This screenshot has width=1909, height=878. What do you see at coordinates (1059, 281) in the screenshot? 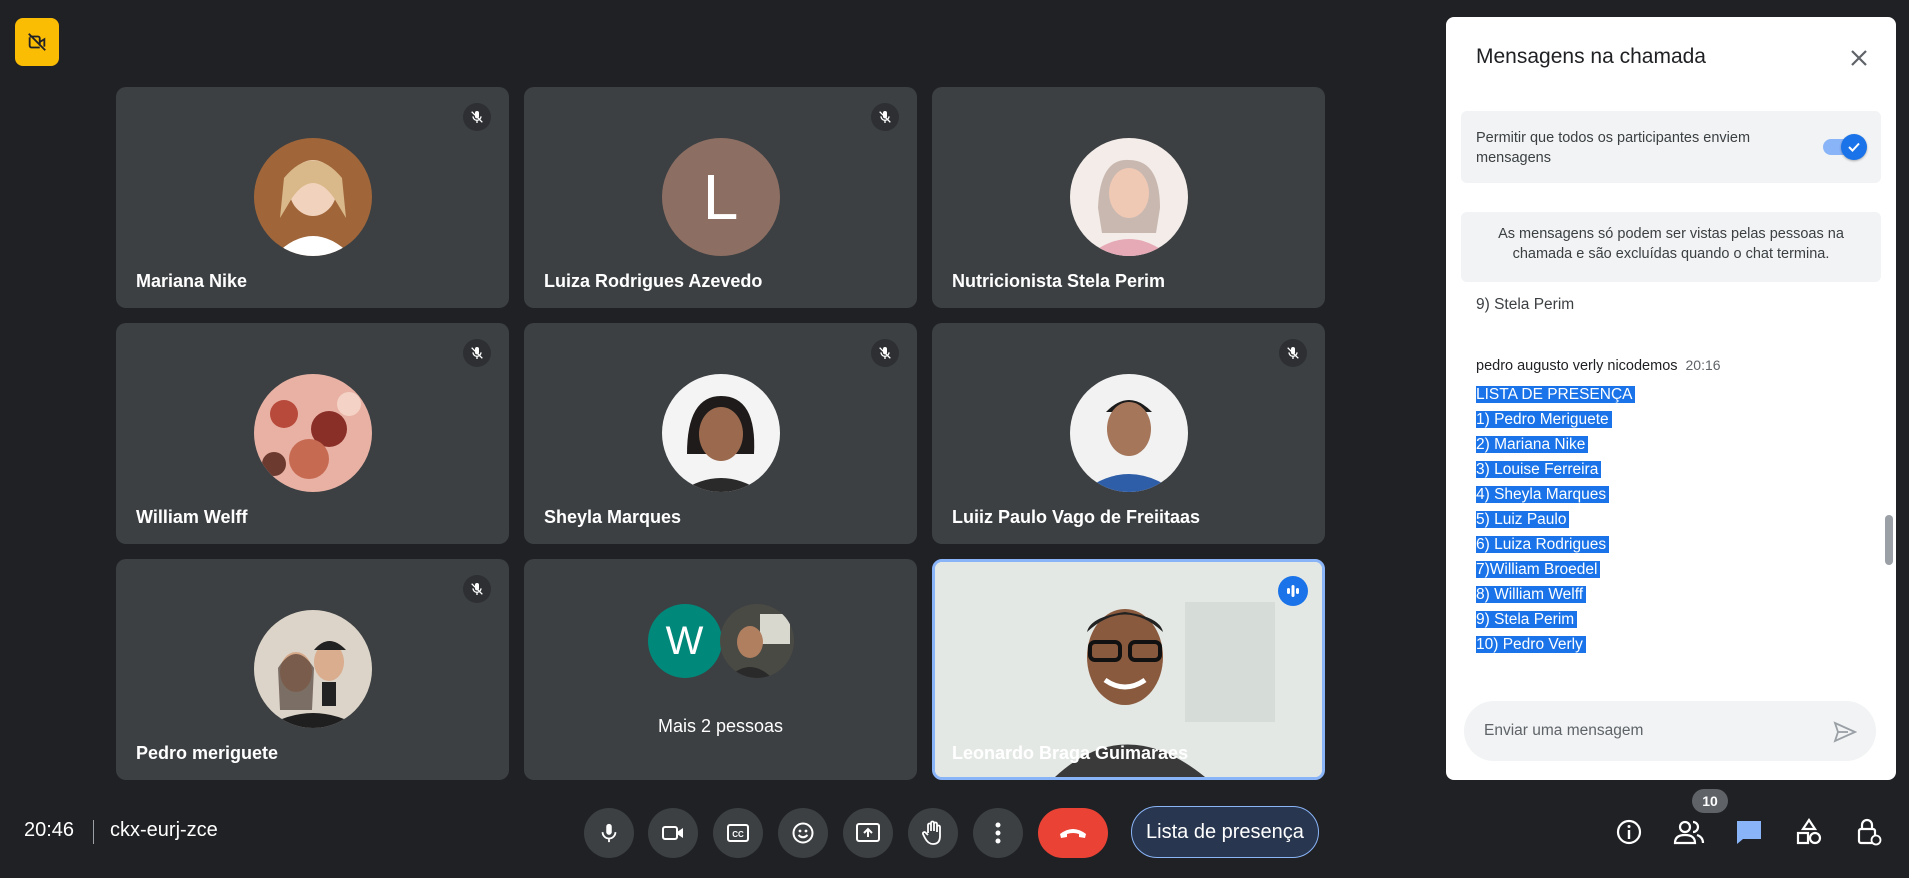
I see `participant-name: Nutricionista Stela Perim` at bounding box center [1059, 281].